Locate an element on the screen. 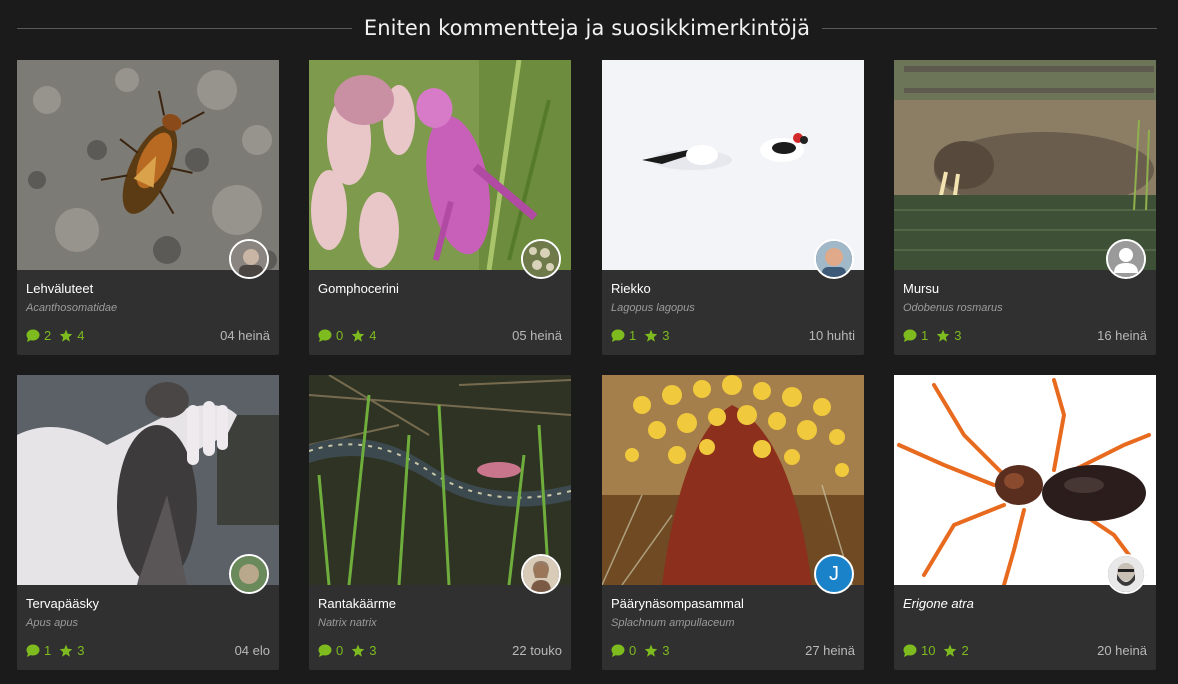 The width and height of the screenshot is (1178, 684). observation-card: Tervapääsky Apus apus 1 3 04 elo is located at coordinates (148, 522).